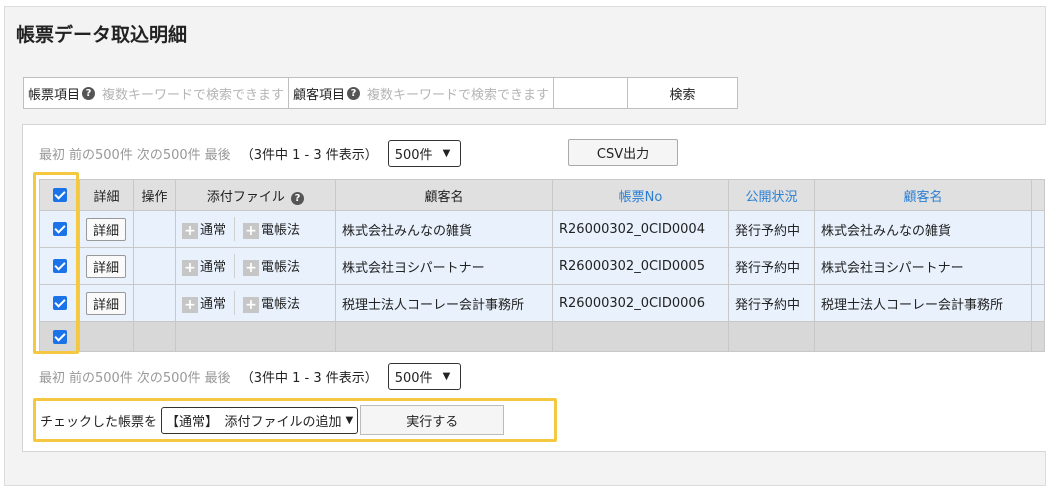 The width and height of the screenshot is (1054, 496). What do you see at coordinates (106, 195) in the screenshot?
I see `header-detail: 詳細` at bounding box center [106, 195].